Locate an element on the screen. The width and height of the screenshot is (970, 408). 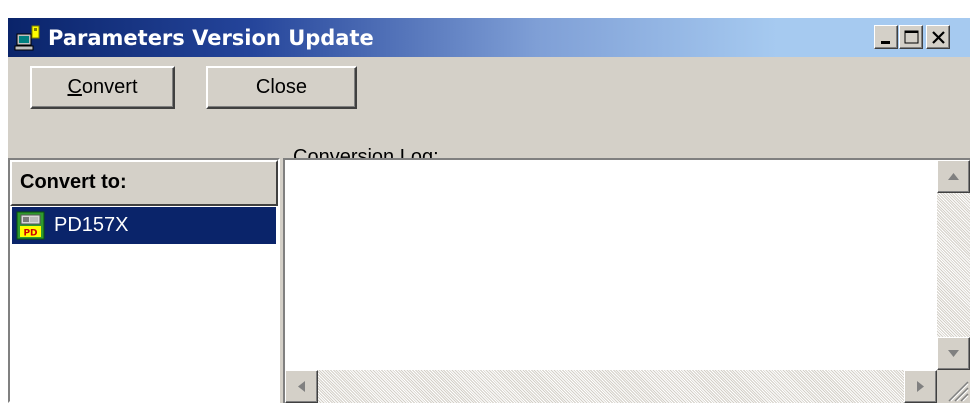
convert-label: onvert is located at coordinates (109, 87).